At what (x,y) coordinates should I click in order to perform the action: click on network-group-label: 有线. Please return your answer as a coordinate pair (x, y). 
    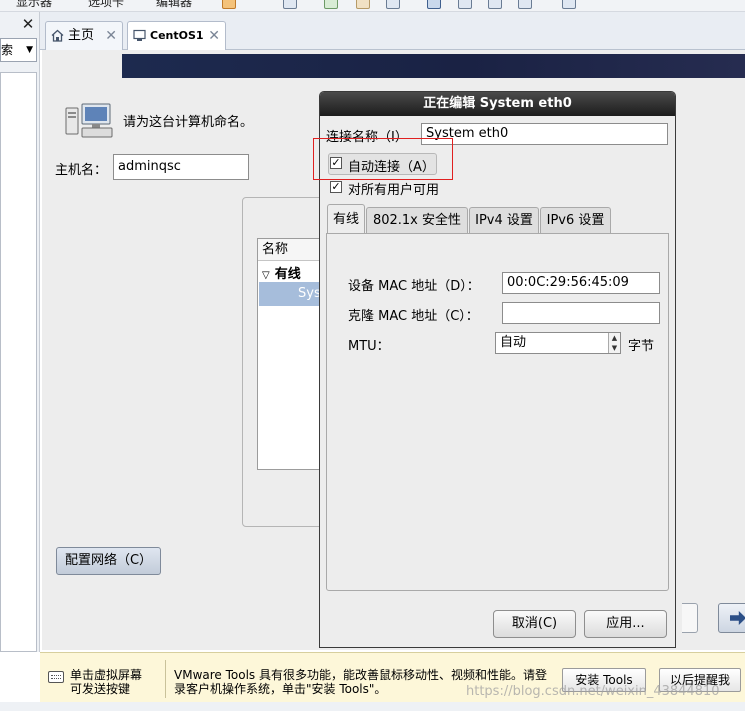
    Looking at the image, I should click on (287, 274).